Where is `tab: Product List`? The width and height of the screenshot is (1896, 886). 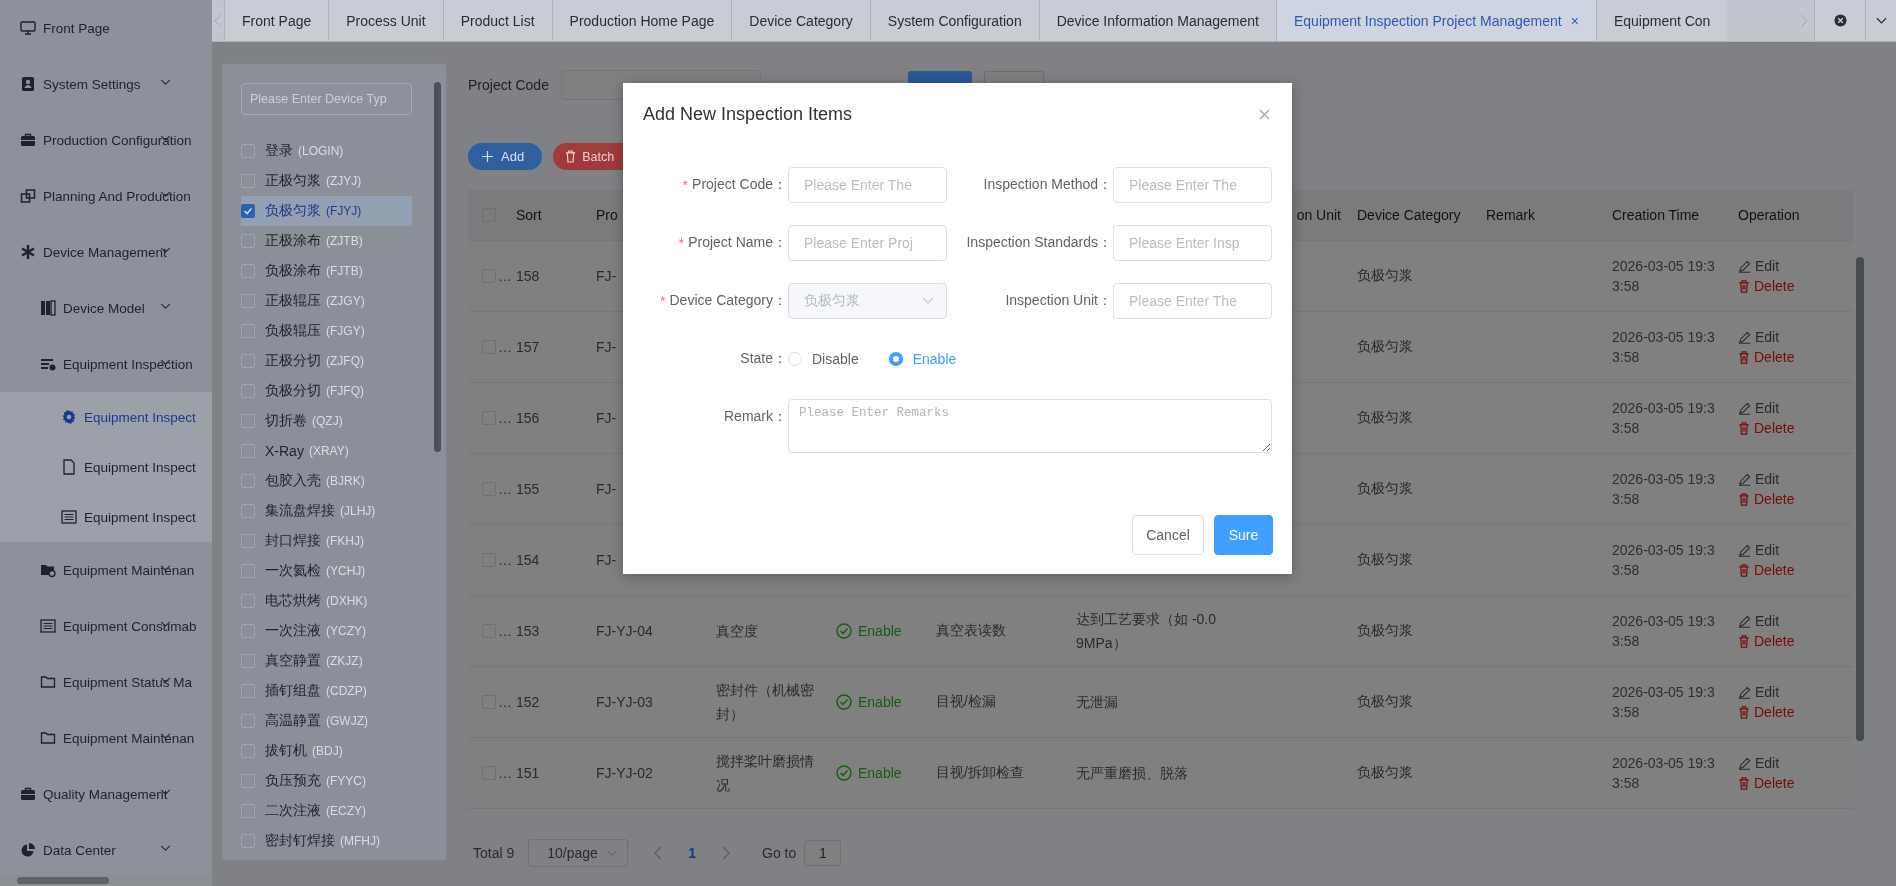 tab: Product List is located at coordinates (497, 20).